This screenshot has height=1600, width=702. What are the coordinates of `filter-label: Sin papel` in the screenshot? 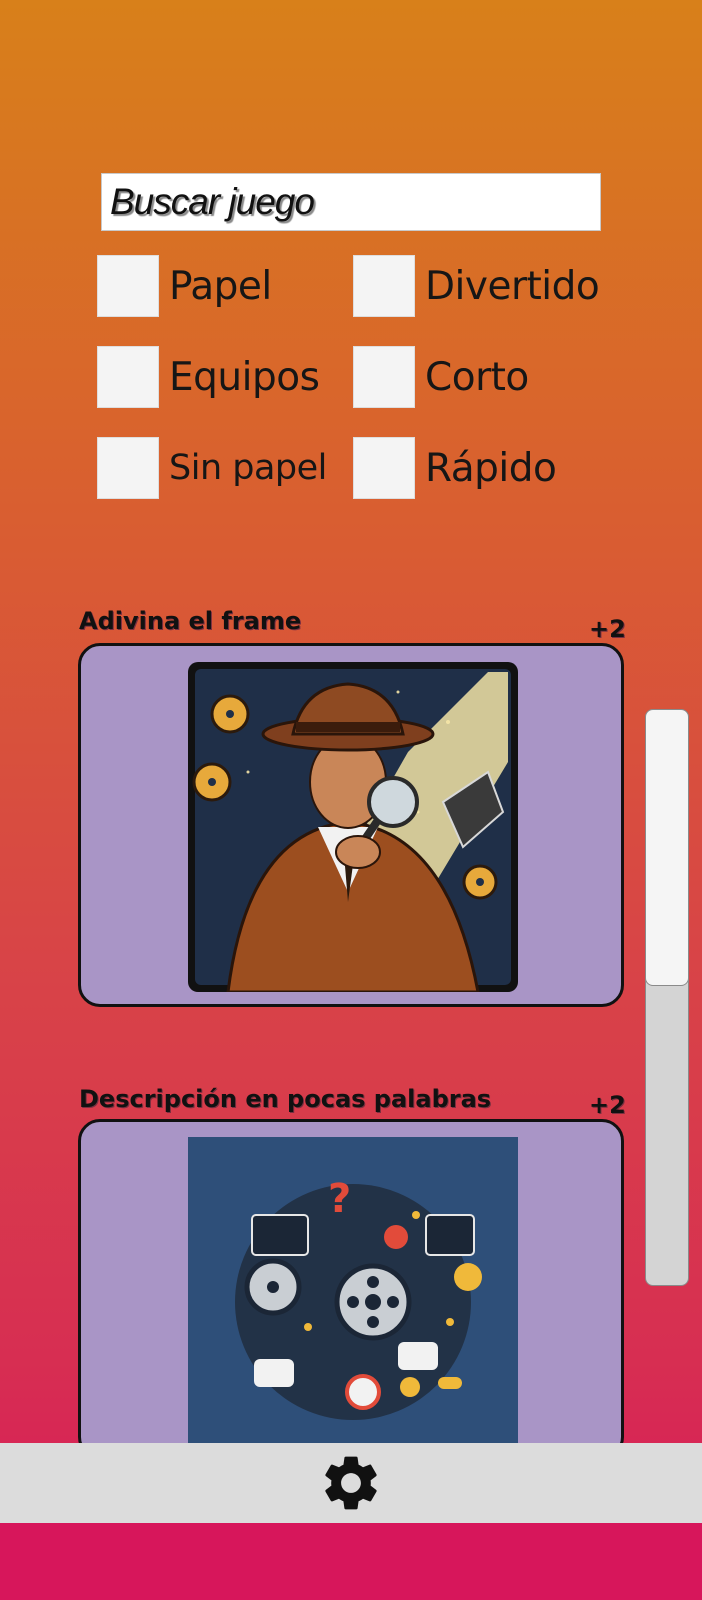 It's located at (248, 468).